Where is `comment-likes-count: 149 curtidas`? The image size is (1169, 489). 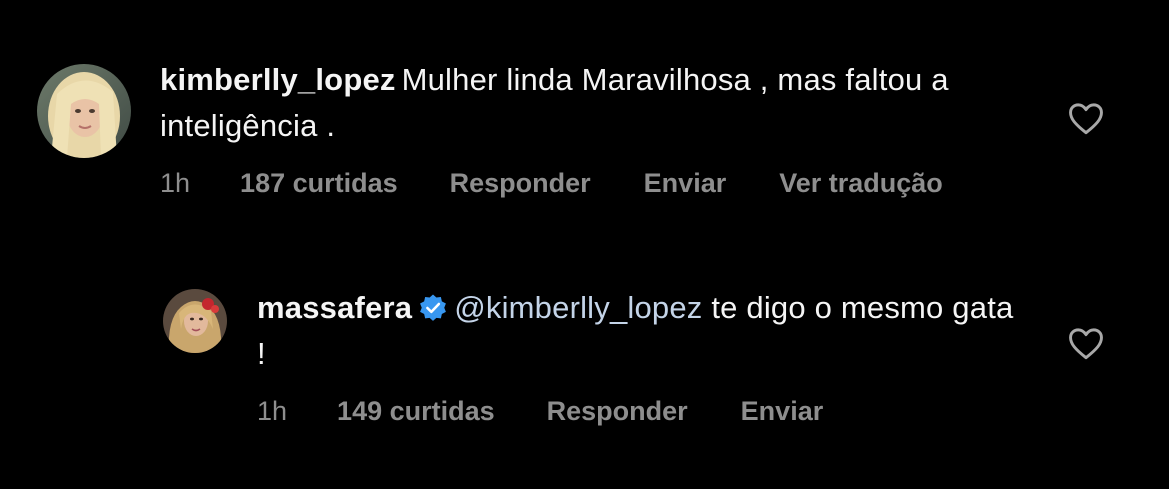
comment-likes-count: 149 curtidas is located at coordinates (416, 411).